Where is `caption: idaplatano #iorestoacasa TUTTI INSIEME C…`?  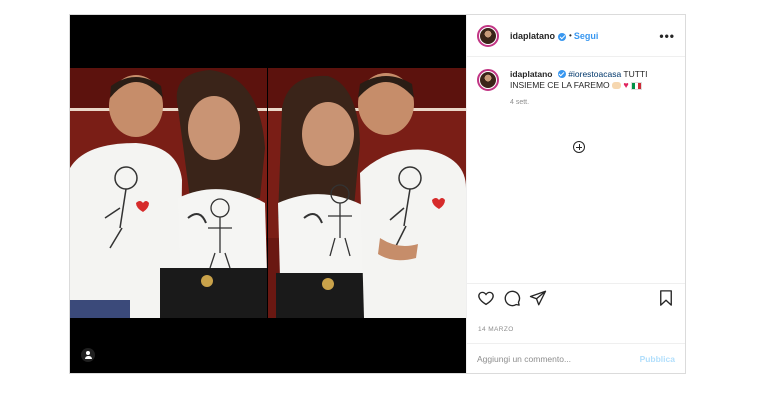
caption: idaplatano #iorestoacasa TUTTI INSIEME C… is located at coordinates (576, 82).